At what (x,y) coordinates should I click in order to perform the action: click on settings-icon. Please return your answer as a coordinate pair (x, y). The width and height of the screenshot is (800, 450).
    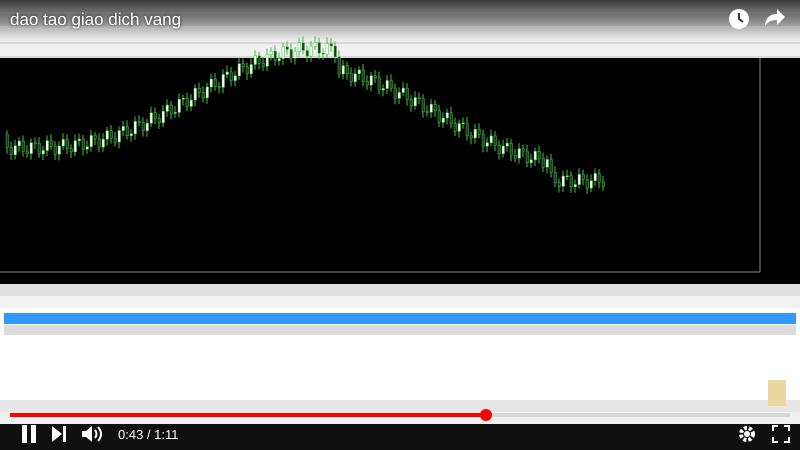
    Looking at the image, I should click on (747, 434).